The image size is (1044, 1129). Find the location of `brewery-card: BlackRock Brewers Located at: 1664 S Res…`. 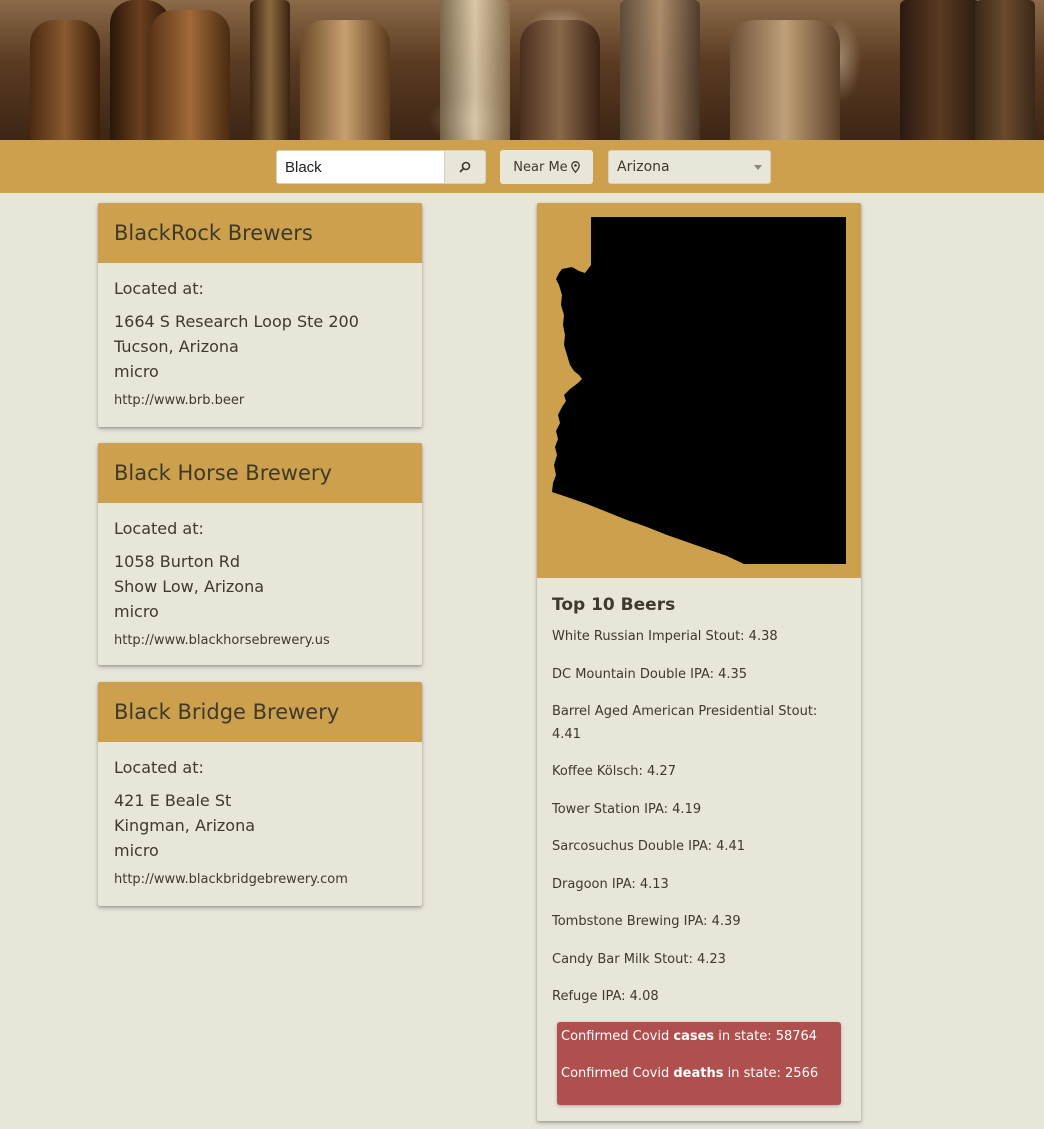

brewery-card: BlackRock Brewers Located at: 1664 S Res… is located at coordinates (260, 315).